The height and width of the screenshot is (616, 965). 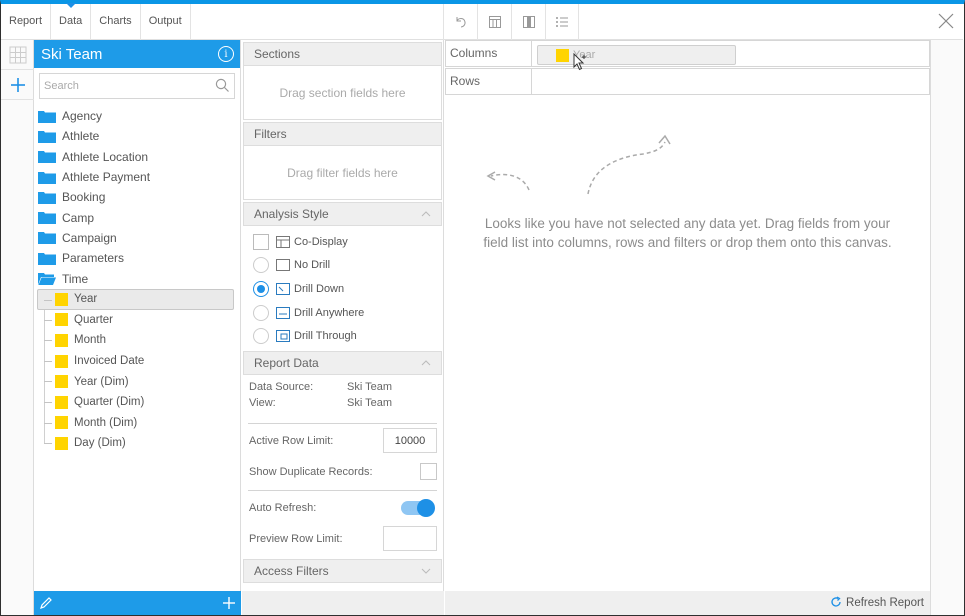 I want to click on folder-athlete-payment: Athlete Payment, so click(x=137, y=177).